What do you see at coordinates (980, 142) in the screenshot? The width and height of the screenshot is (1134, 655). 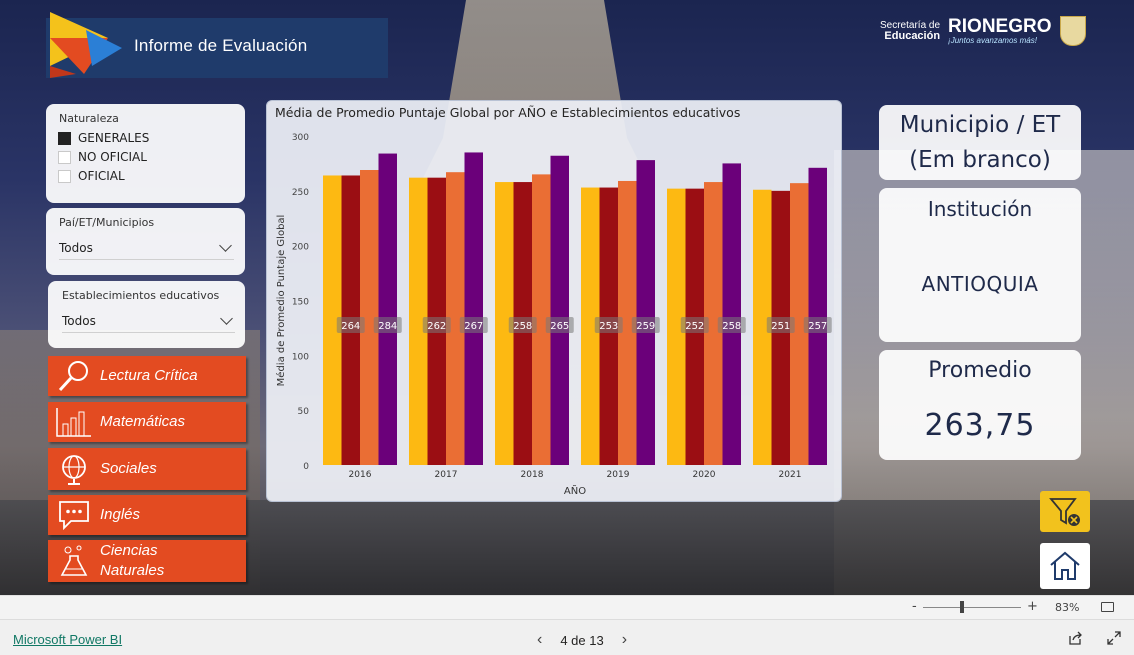 I see `municipio-card: Municipio / ET (Em branco)` at bounding box center [980, 142].